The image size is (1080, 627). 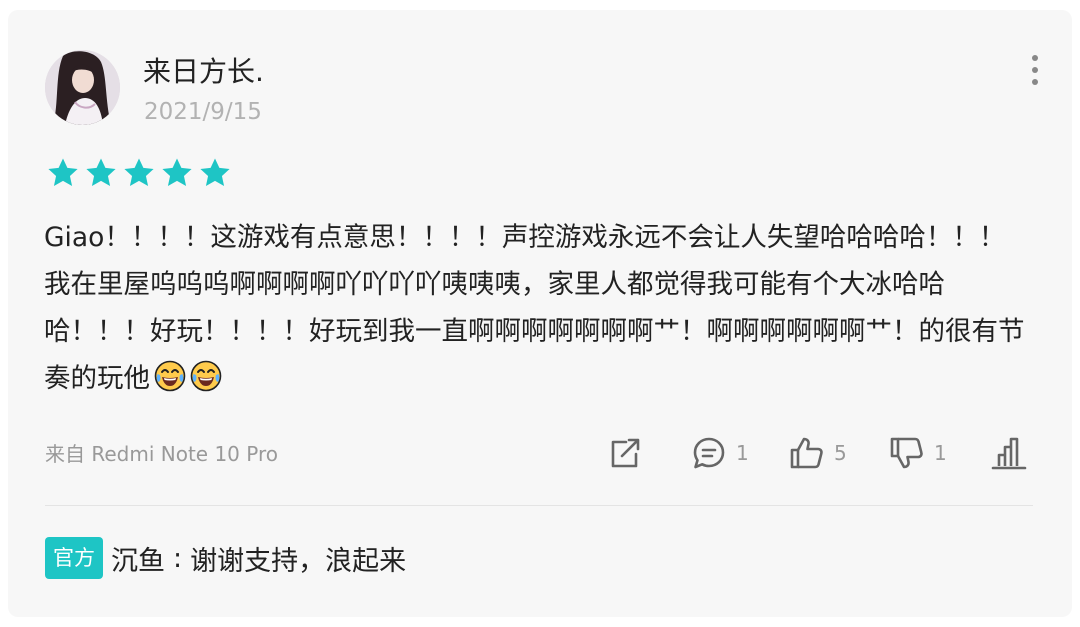 I want to click on star-rating, so click(x=139, y=175).